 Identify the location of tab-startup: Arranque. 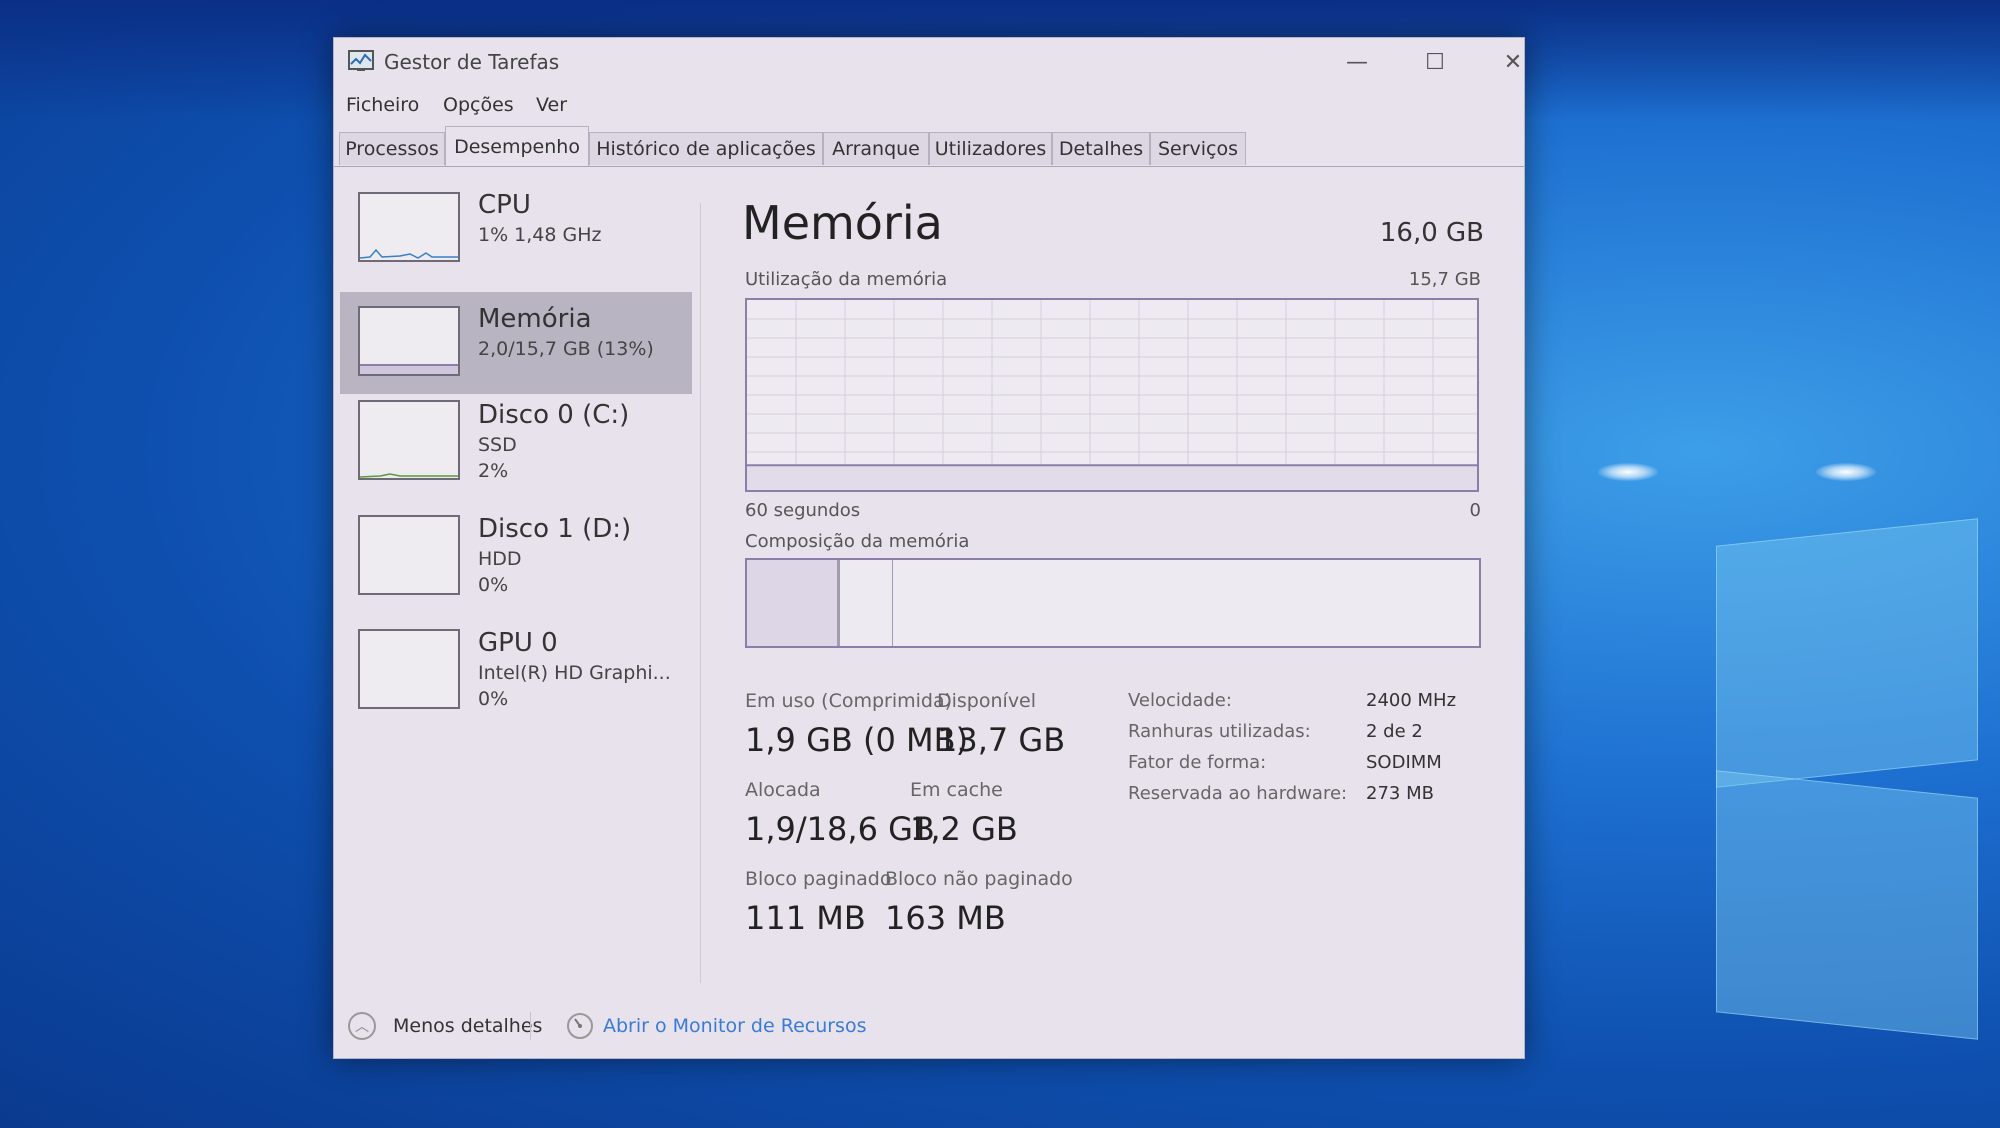
(876, 148).